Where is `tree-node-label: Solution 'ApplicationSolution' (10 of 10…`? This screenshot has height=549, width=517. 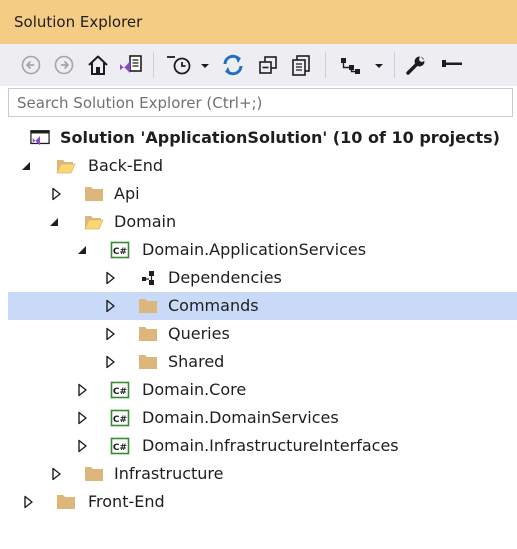 tree-node-label: Solution 'ApplicationSolution' (10 of 10… is located at coordinates (280, 137).